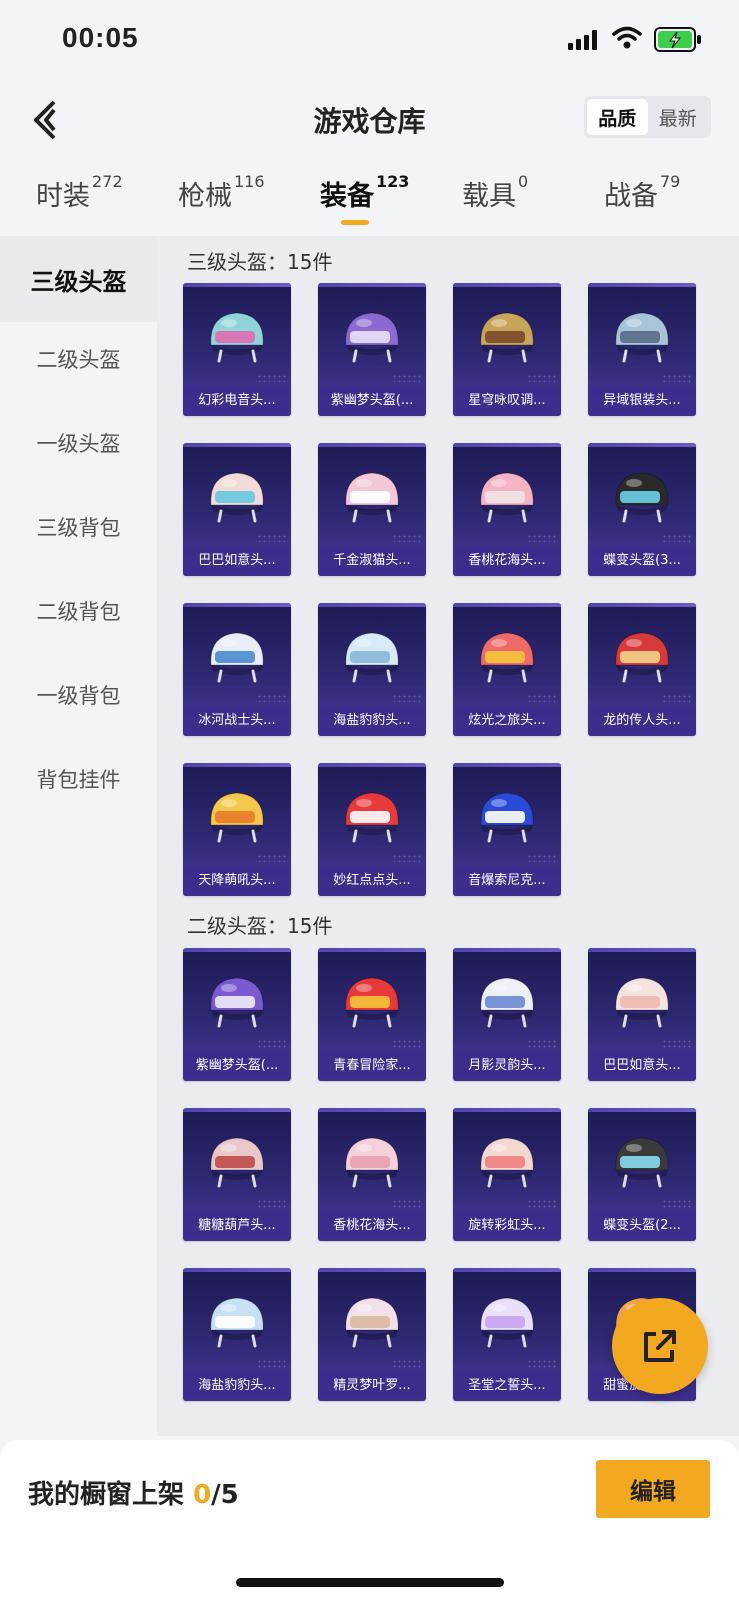 The width and height of the screenshot is (739, 1600). I want to click on home-indicator, so click(370, 1582).